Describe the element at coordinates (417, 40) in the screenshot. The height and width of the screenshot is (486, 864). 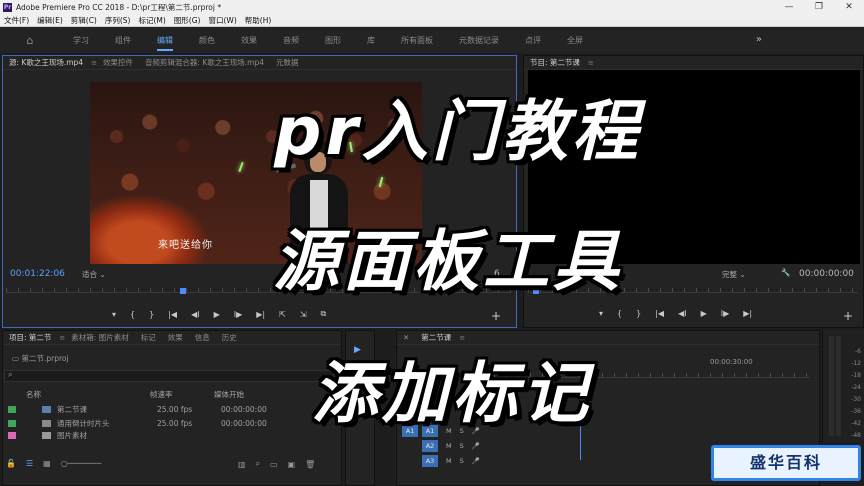
I see `workspace-all-panels: 所有面板` at that location.